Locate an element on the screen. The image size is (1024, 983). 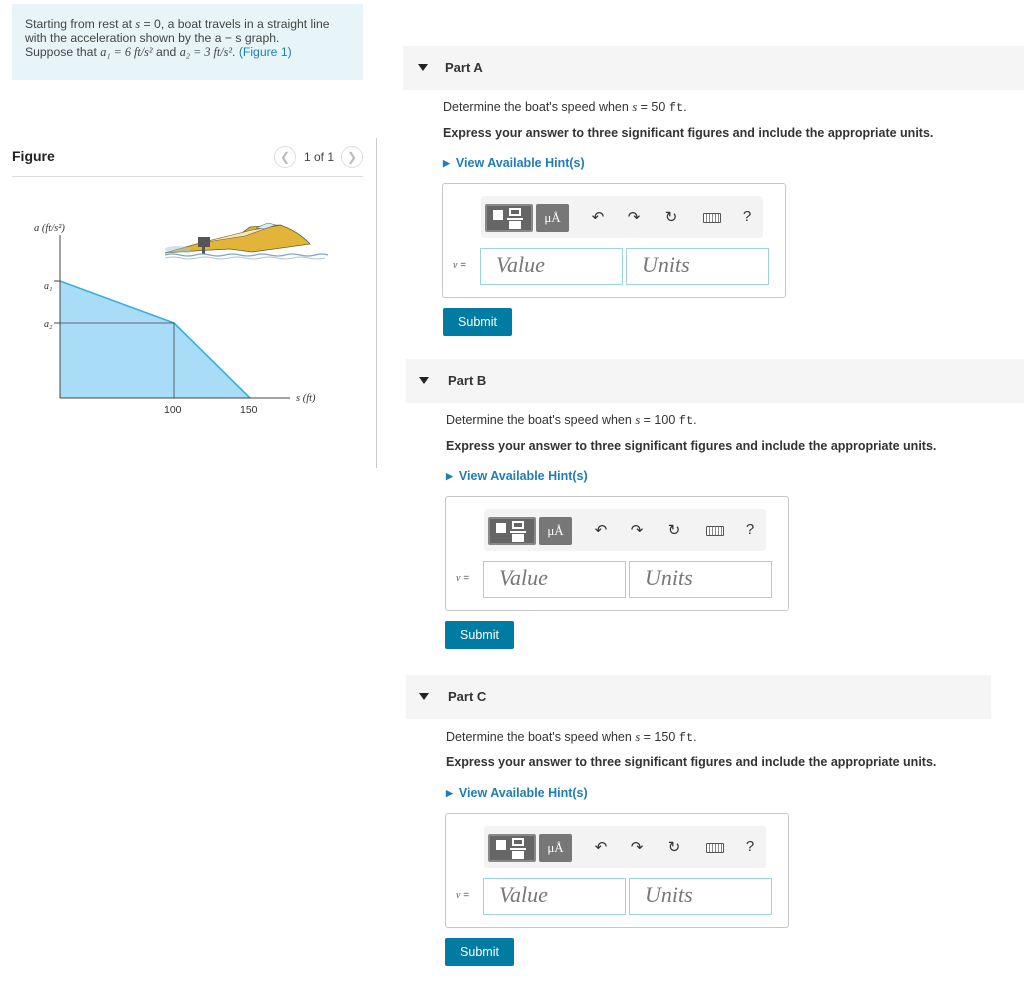
part-a-answer-box: μÅ ↶ ↷ ↻ ? v = Value Units is located at coordinates (614, 240).